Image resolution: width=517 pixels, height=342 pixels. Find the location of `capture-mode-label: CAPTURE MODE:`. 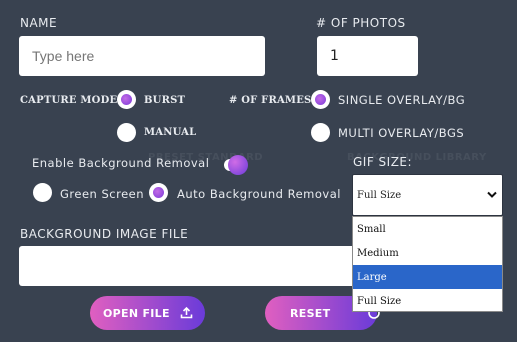

capture-mode-label: CAPTURE MODE: is located at coordinates (71, 100).